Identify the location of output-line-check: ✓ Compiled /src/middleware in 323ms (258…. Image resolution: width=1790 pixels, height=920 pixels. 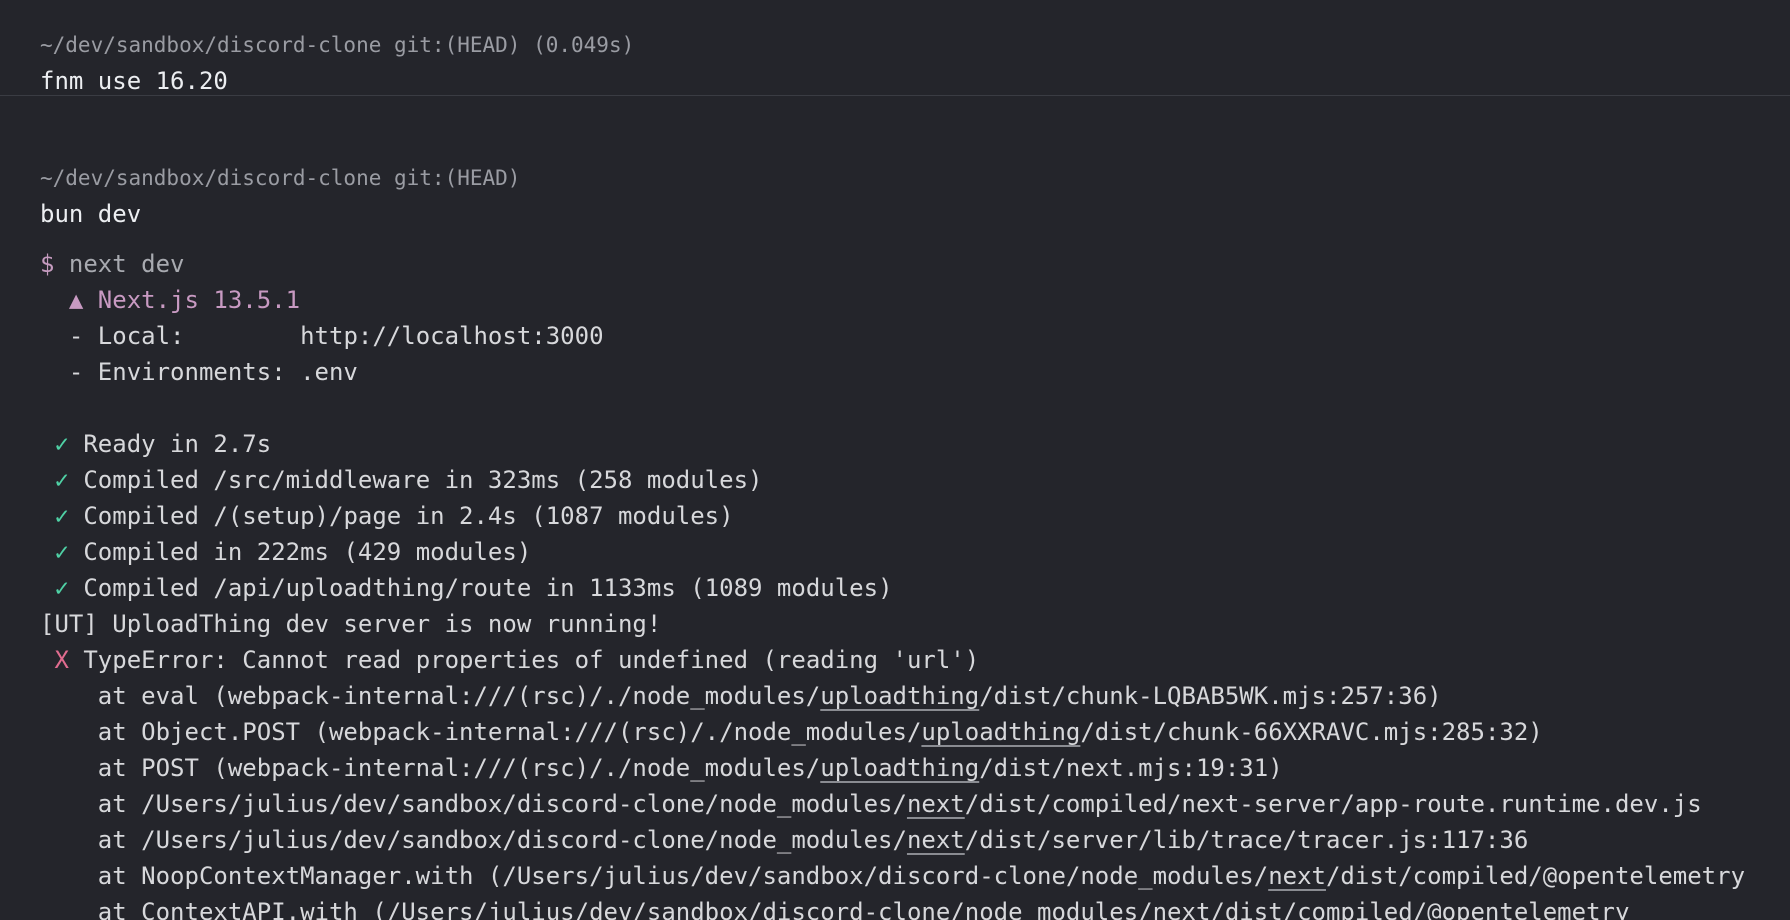
(892, 480).